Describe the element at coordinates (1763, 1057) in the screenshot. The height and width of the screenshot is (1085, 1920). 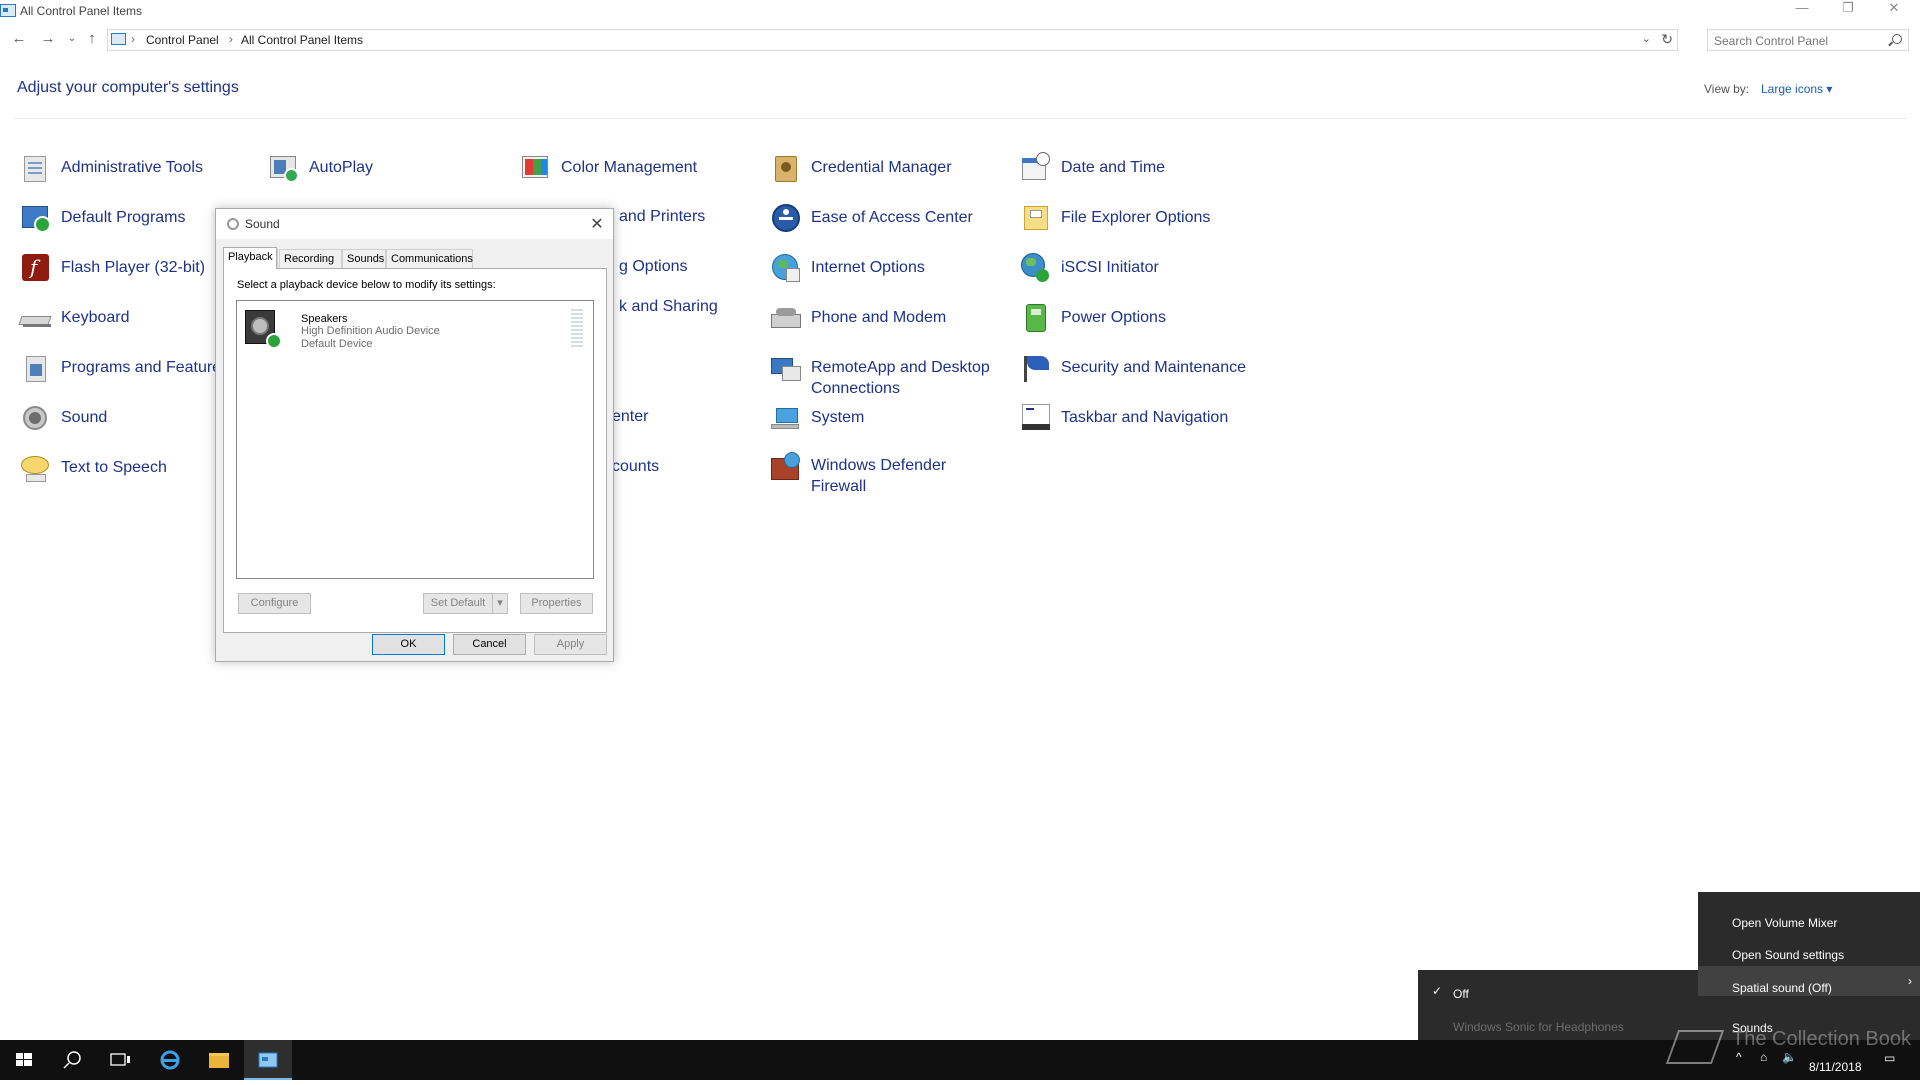
I see `network-icon: ⌂` at that location.